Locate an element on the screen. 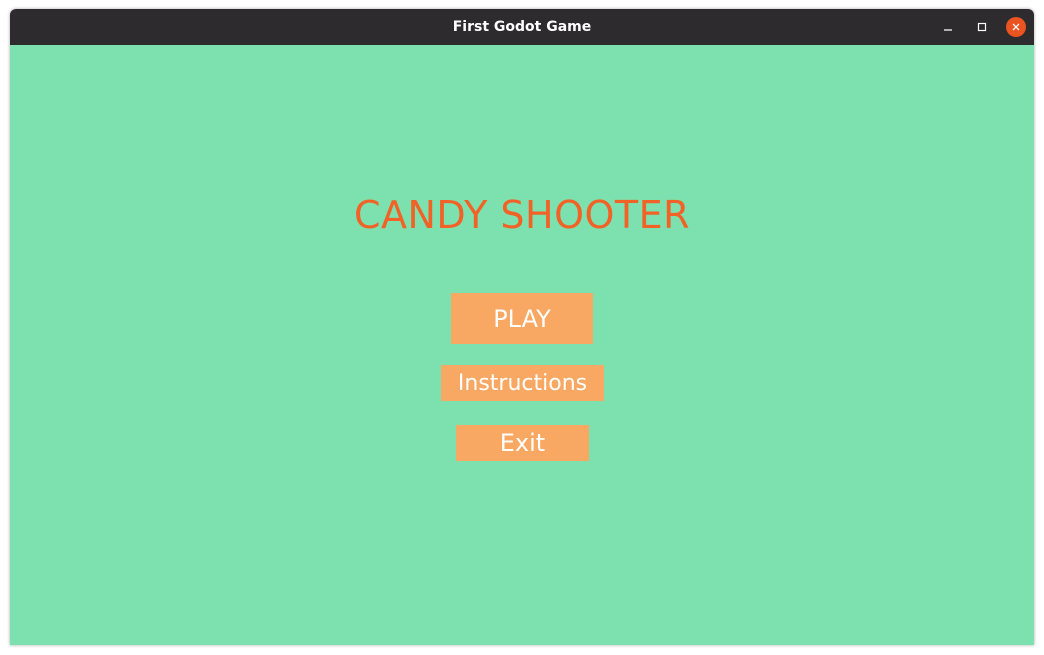  exit-button-label: Exit is located at coordinates (522, 443).